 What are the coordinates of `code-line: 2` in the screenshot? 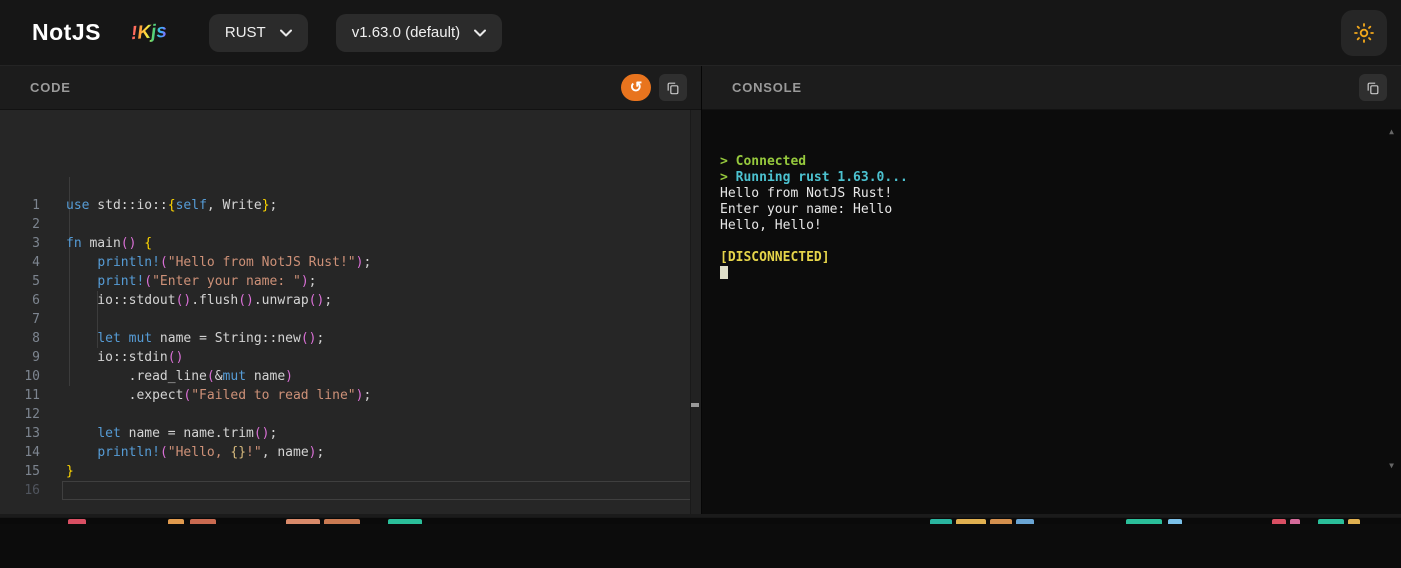 It's located at (350, 224).